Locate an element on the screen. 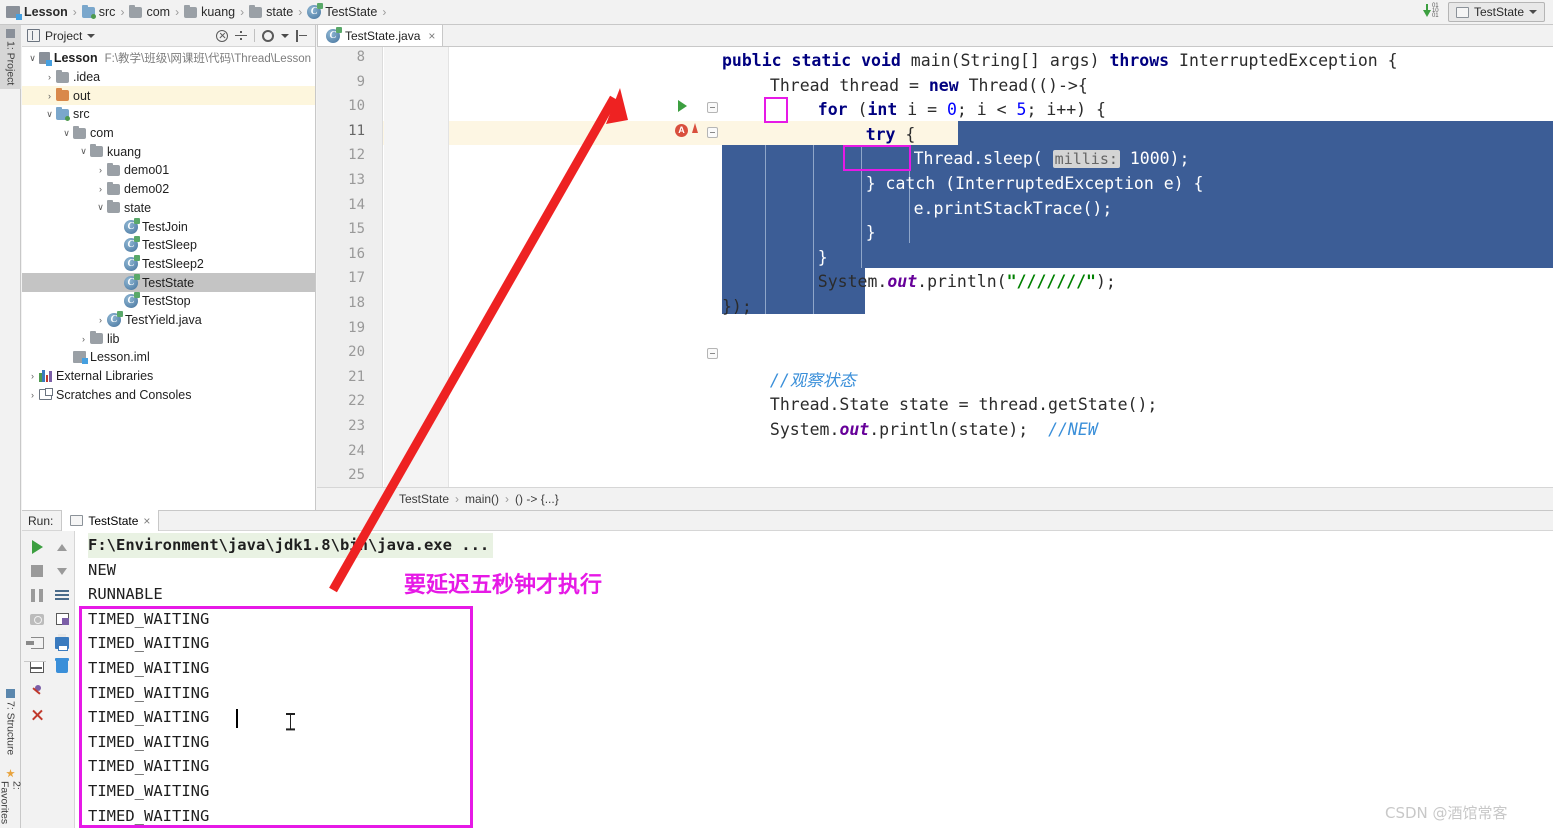  structure-icon is located at coordinates (10, 693).